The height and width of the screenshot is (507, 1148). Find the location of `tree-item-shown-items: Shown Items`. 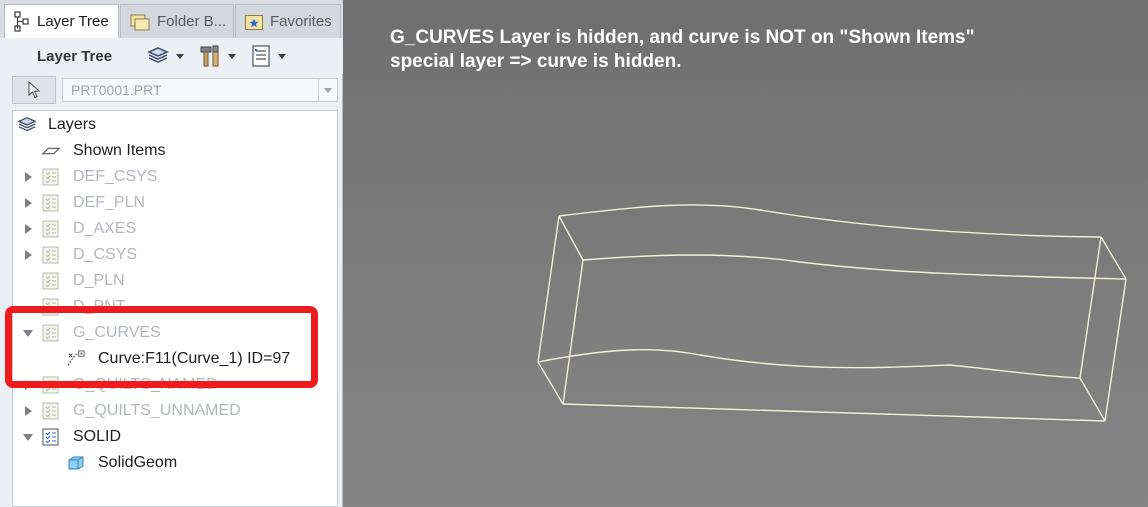

tree-item-shown-items: Shown Items is located at coordinates (175, 151).